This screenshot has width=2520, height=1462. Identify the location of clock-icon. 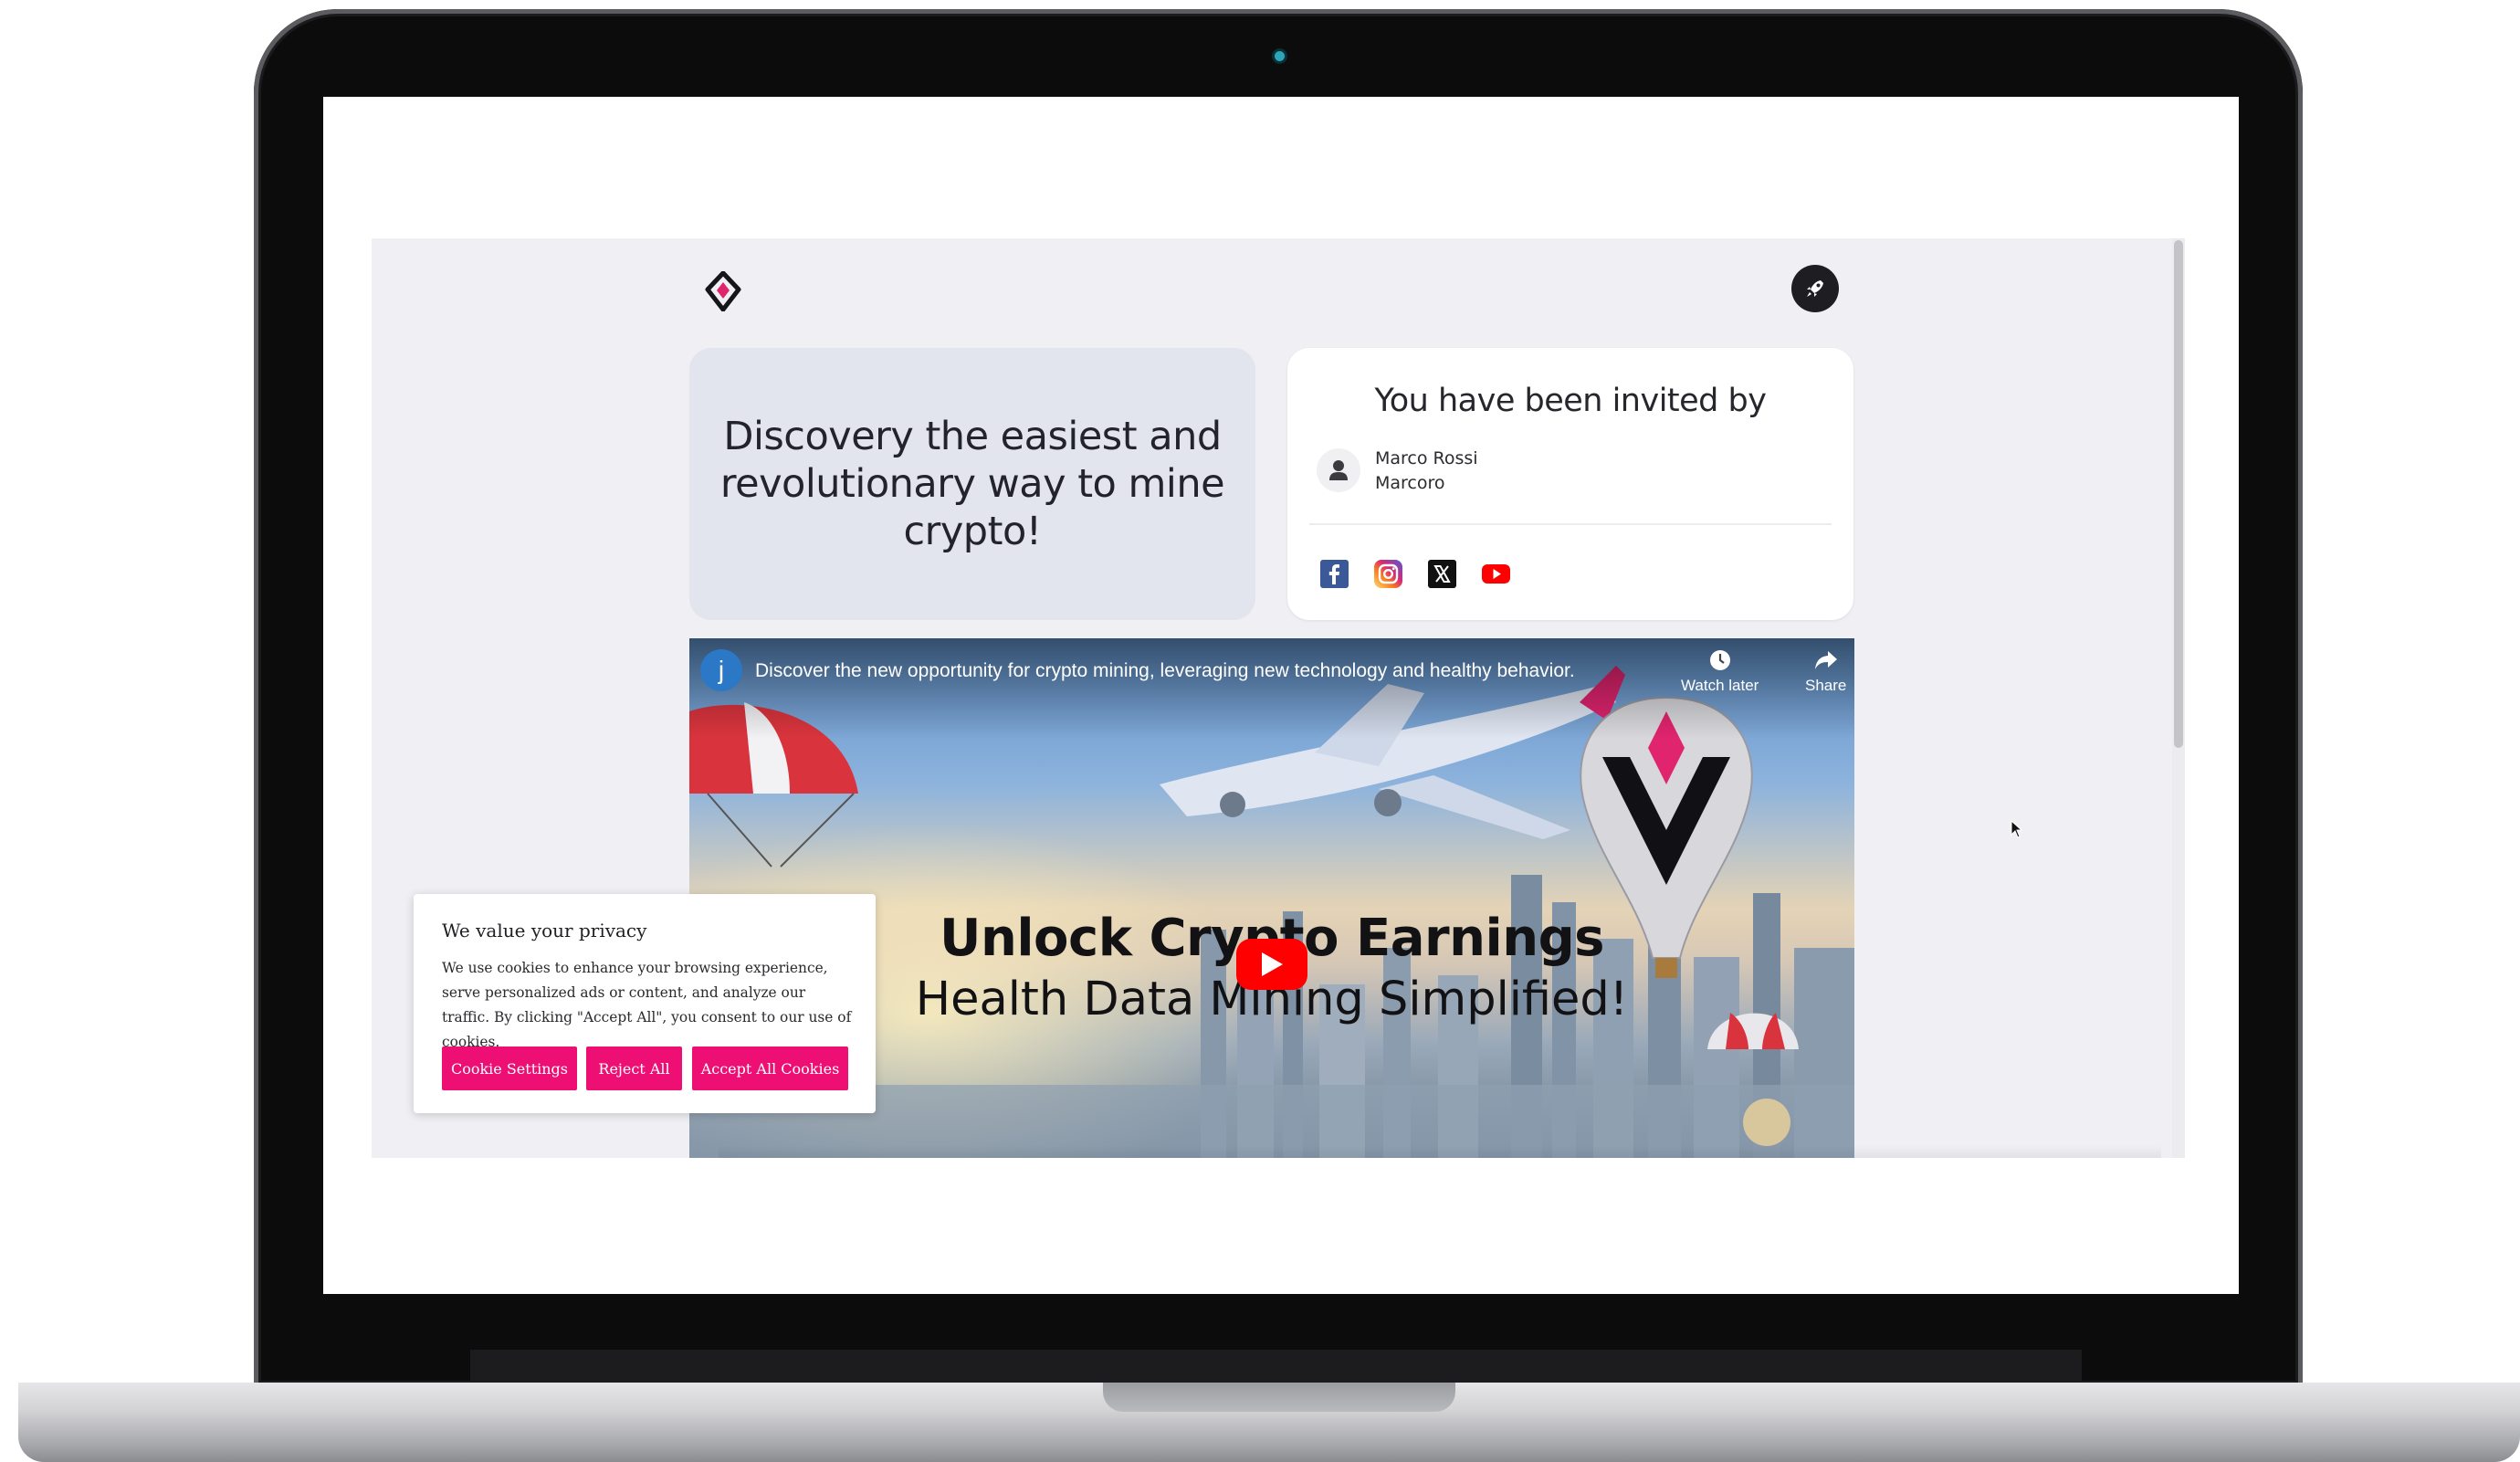
(1720, 660).